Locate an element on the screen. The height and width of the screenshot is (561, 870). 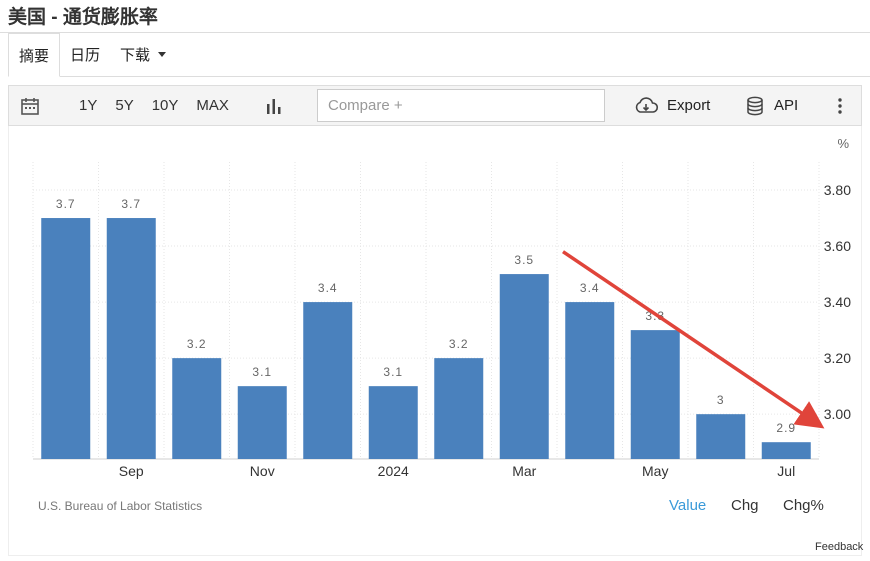
bar-jun is located at coordinates (721, 436).